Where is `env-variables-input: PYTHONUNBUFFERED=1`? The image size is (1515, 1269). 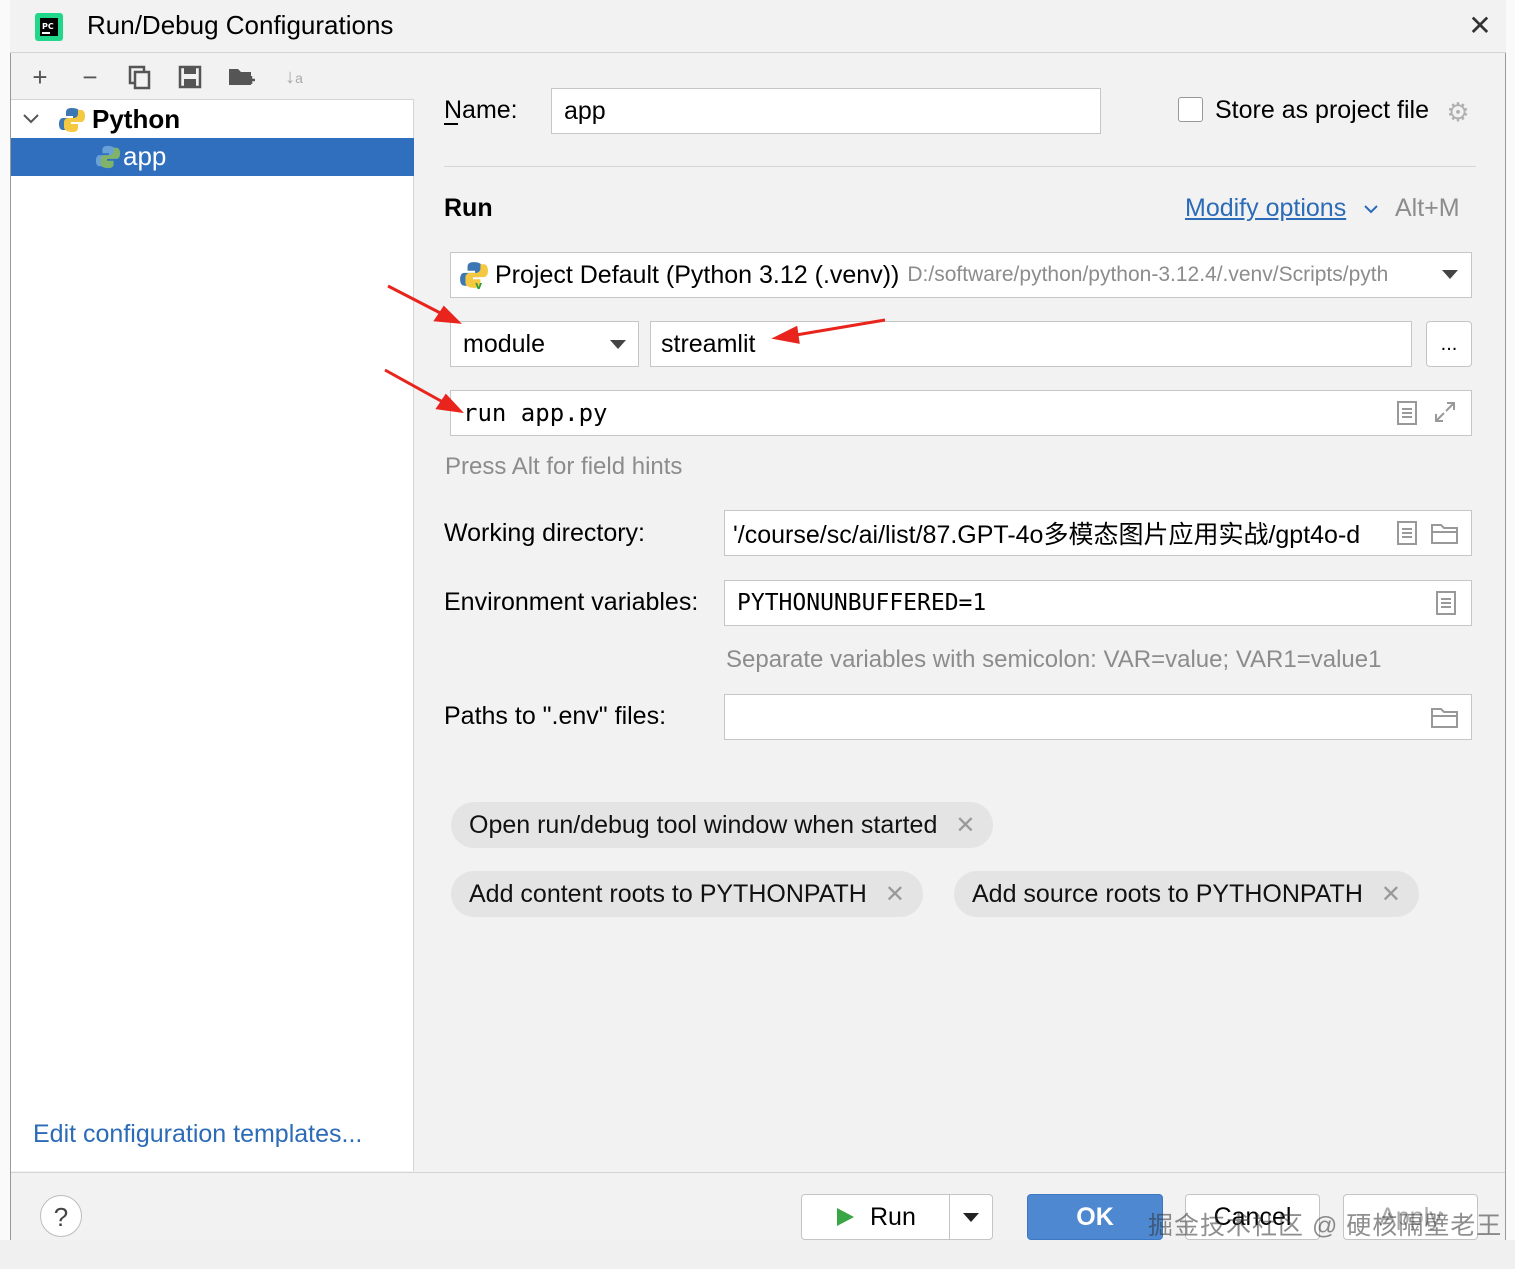
env-variables-input: PYTHONUNBUFFERED=1 is located at coordinates (1098, 603).